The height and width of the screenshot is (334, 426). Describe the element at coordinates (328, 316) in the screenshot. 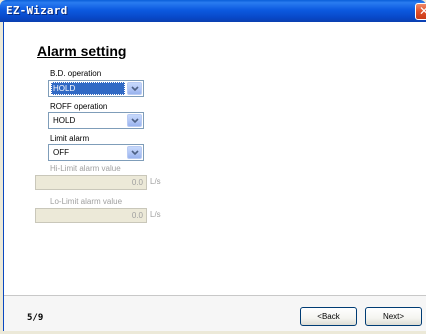

I see `back-button: <Back` at that location.